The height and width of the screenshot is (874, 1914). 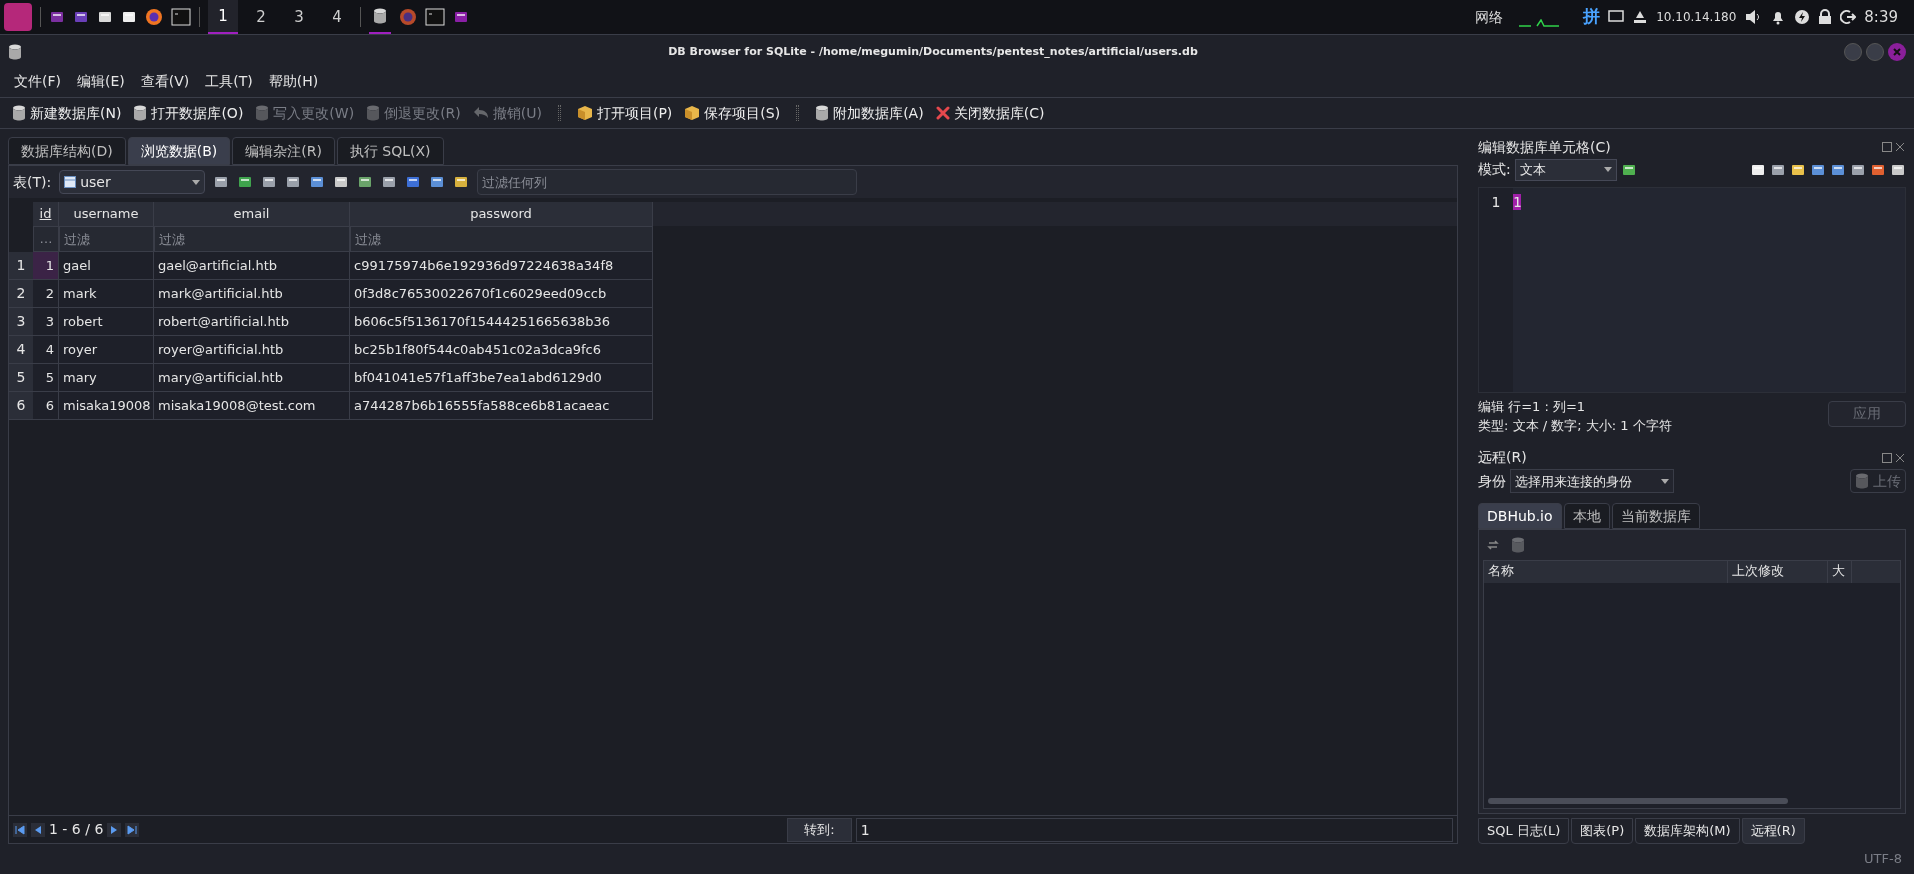 I want to click on toolbar-button: 保存项目(S), so click(x=732, y=113).